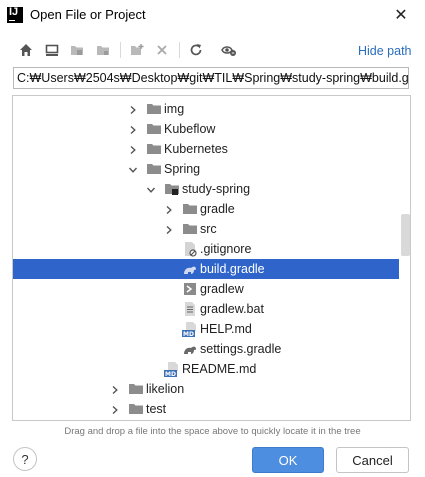 This screenshot has height=477, width=425. Describe the element at coordinates (288, 460) in the screenshot. I see `ok-button: OK` at that location.